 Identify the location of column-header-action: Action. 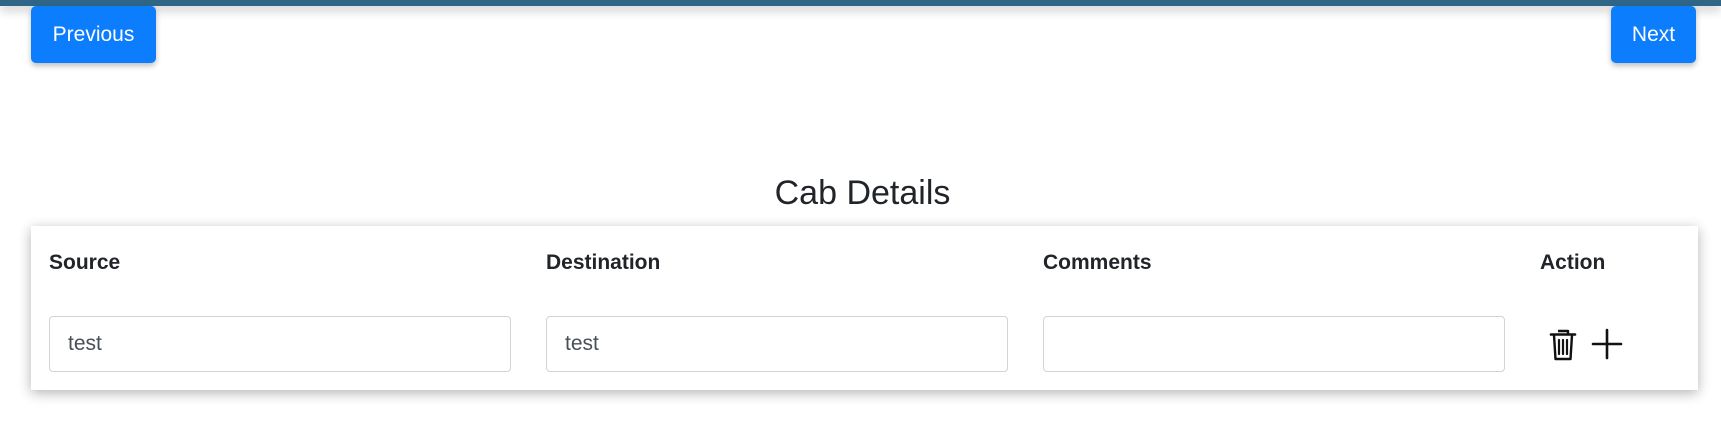
(1573, 262).